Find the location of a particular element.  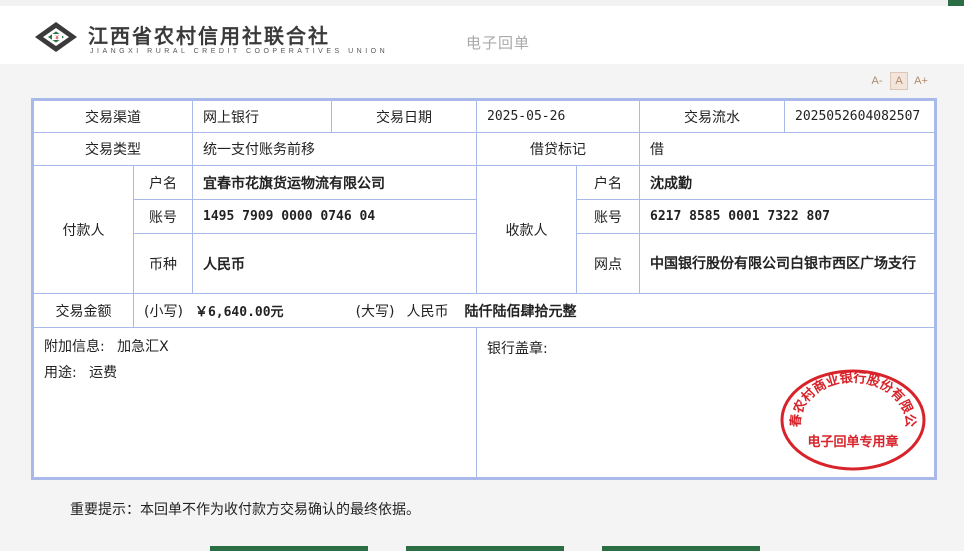

payee-name-value: 沈成勤 is located at coordinates (787, 182).